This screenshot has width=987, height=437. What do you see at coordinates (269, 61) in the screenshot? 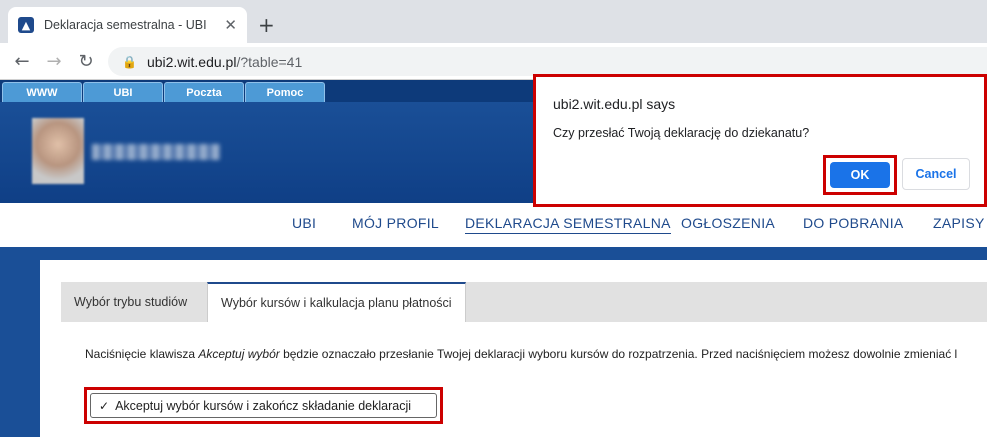
I see `url-path: /?table=41` at bounding box center [269, 61].